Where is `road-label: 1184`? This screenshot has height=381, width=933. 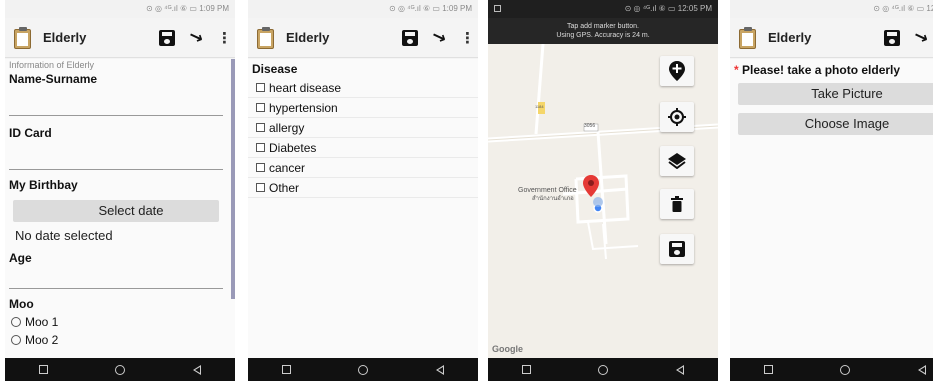
road-label: 1184 is located at coordinates (539, 106).